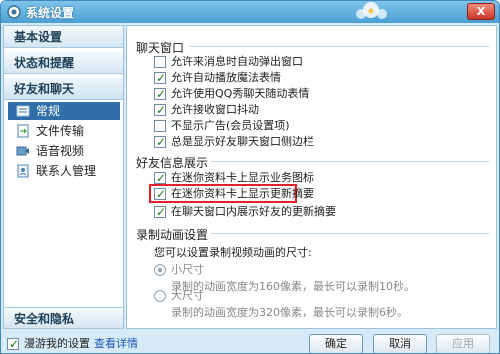 The image size is (500, 354). I want to click on audio-video-icon, so click(22, 151).